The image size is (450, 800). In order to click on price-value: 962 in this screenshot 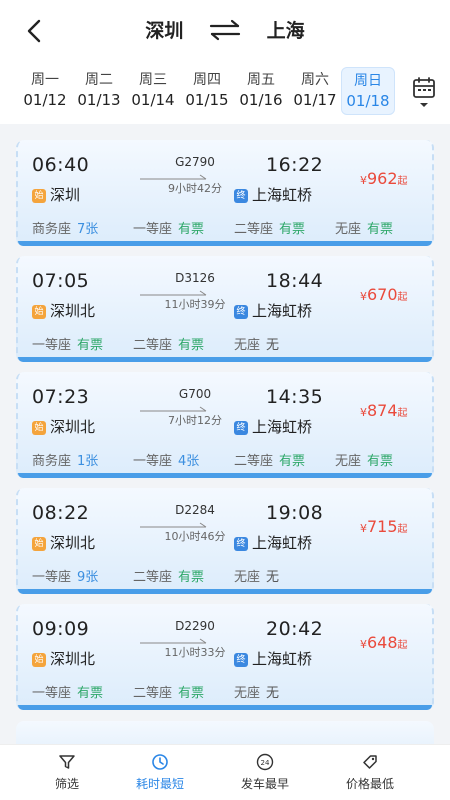, I will do `click(382, 178)`.